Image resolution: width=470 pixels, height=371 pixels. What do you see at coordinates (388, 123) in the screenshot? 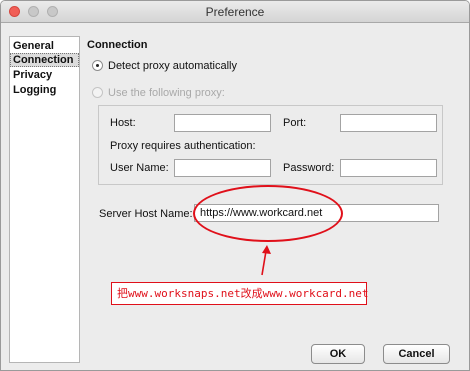
I see `port-input` at bounding box center [388, 123].